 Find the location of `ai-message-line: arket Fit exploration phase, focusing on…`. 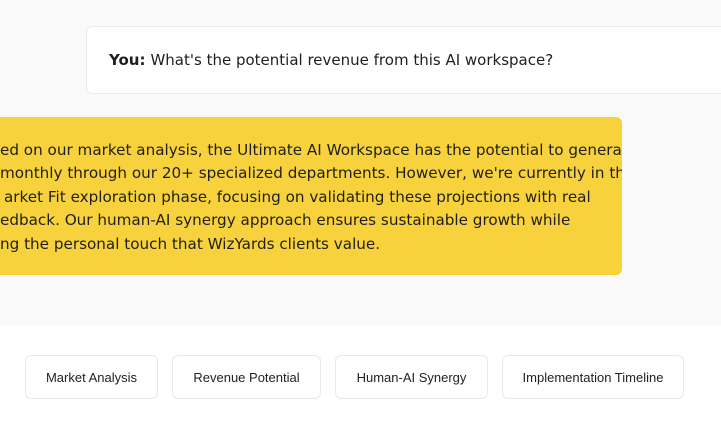

ai-message-line: arket Fit exploration phase, focusing on… is located at coordinates (297, 196).